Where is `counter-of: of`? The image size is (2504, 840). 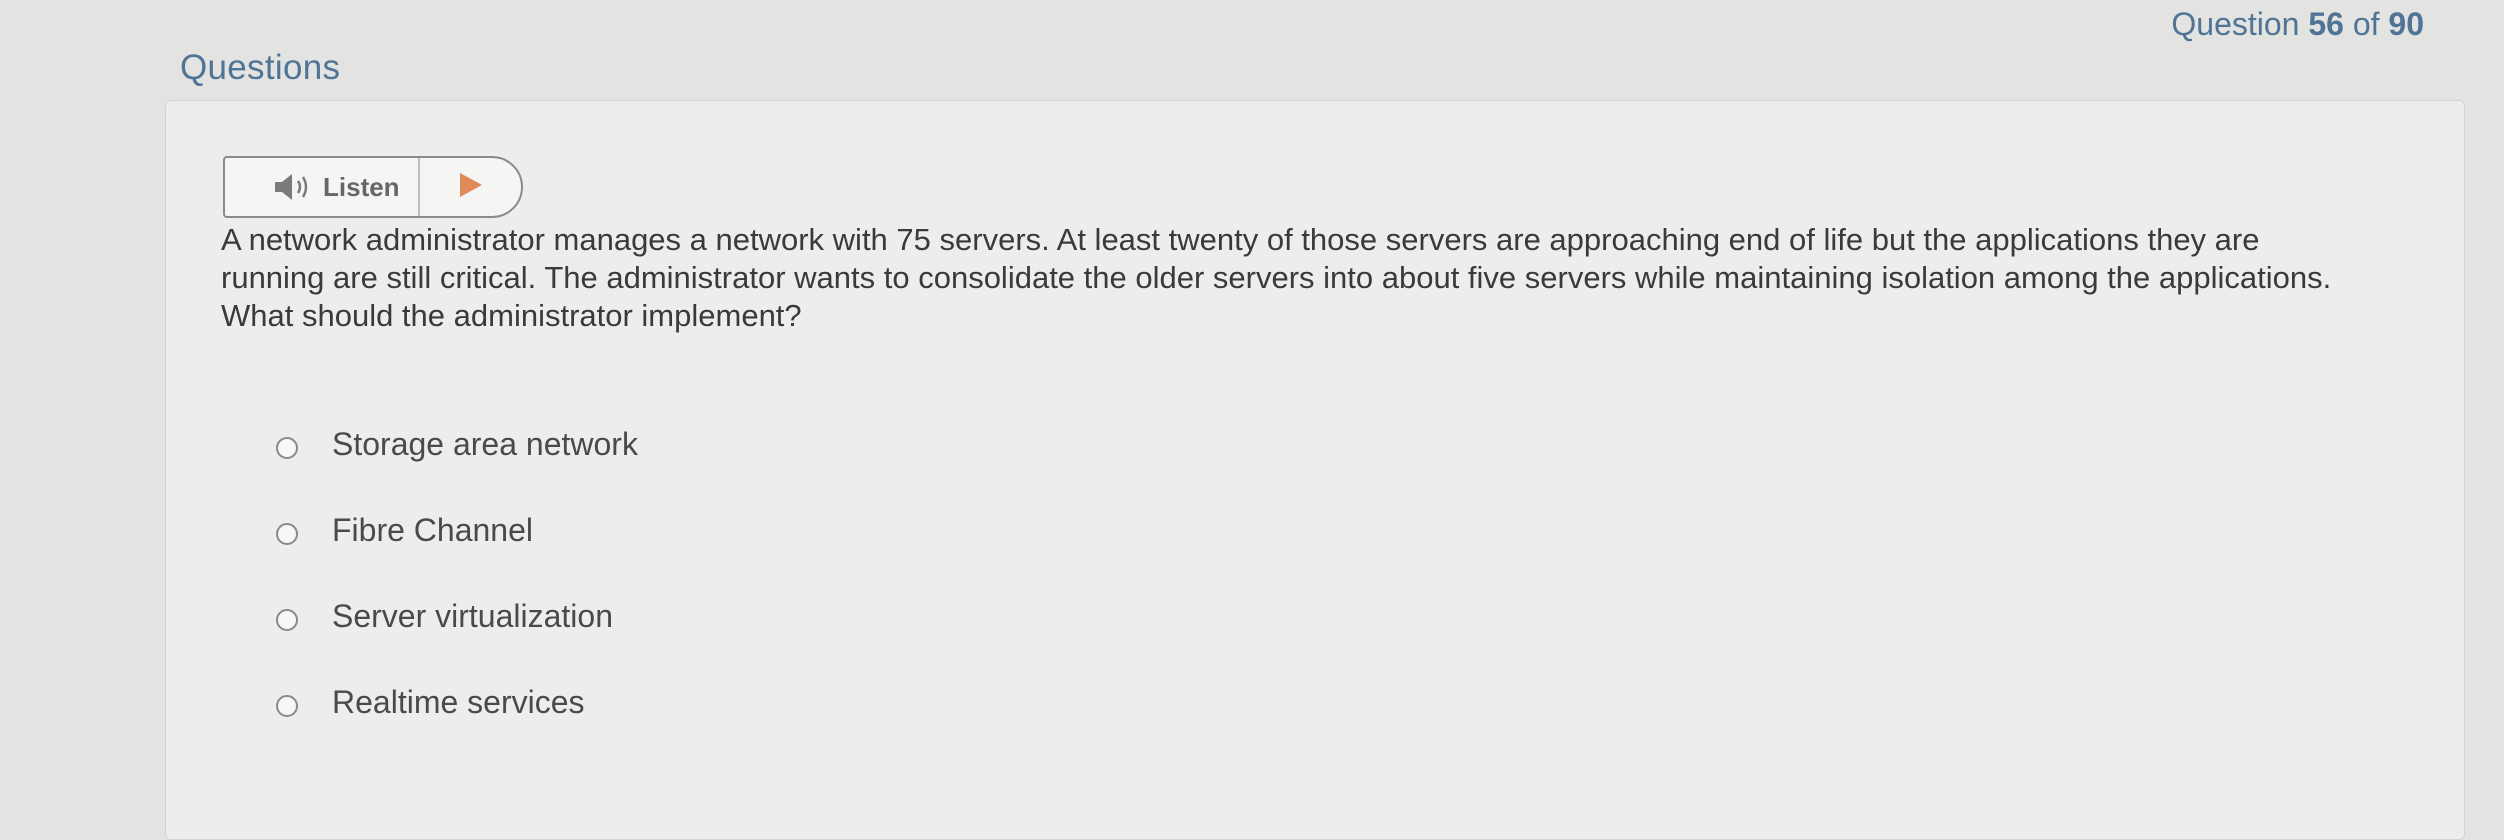 counter-of: of is located at coordinates (2366, 24).